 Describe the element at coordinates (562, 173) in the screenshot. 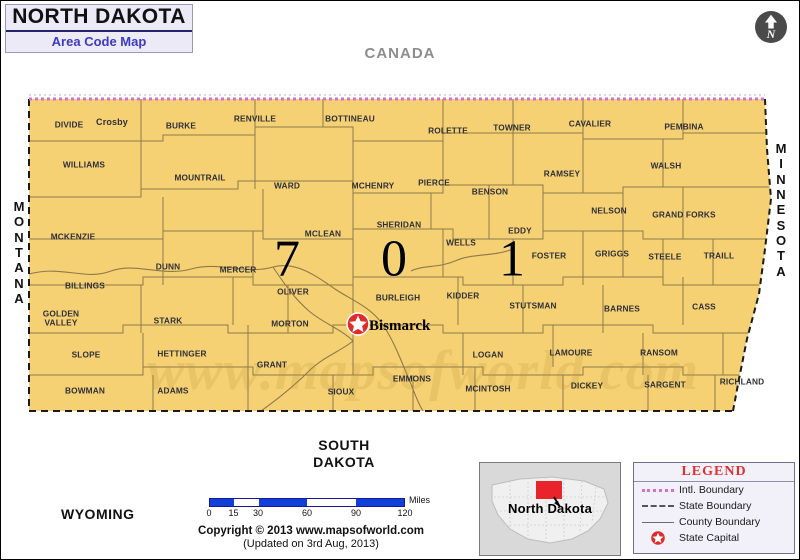

I see `county-label: RAMSEY` at that location.